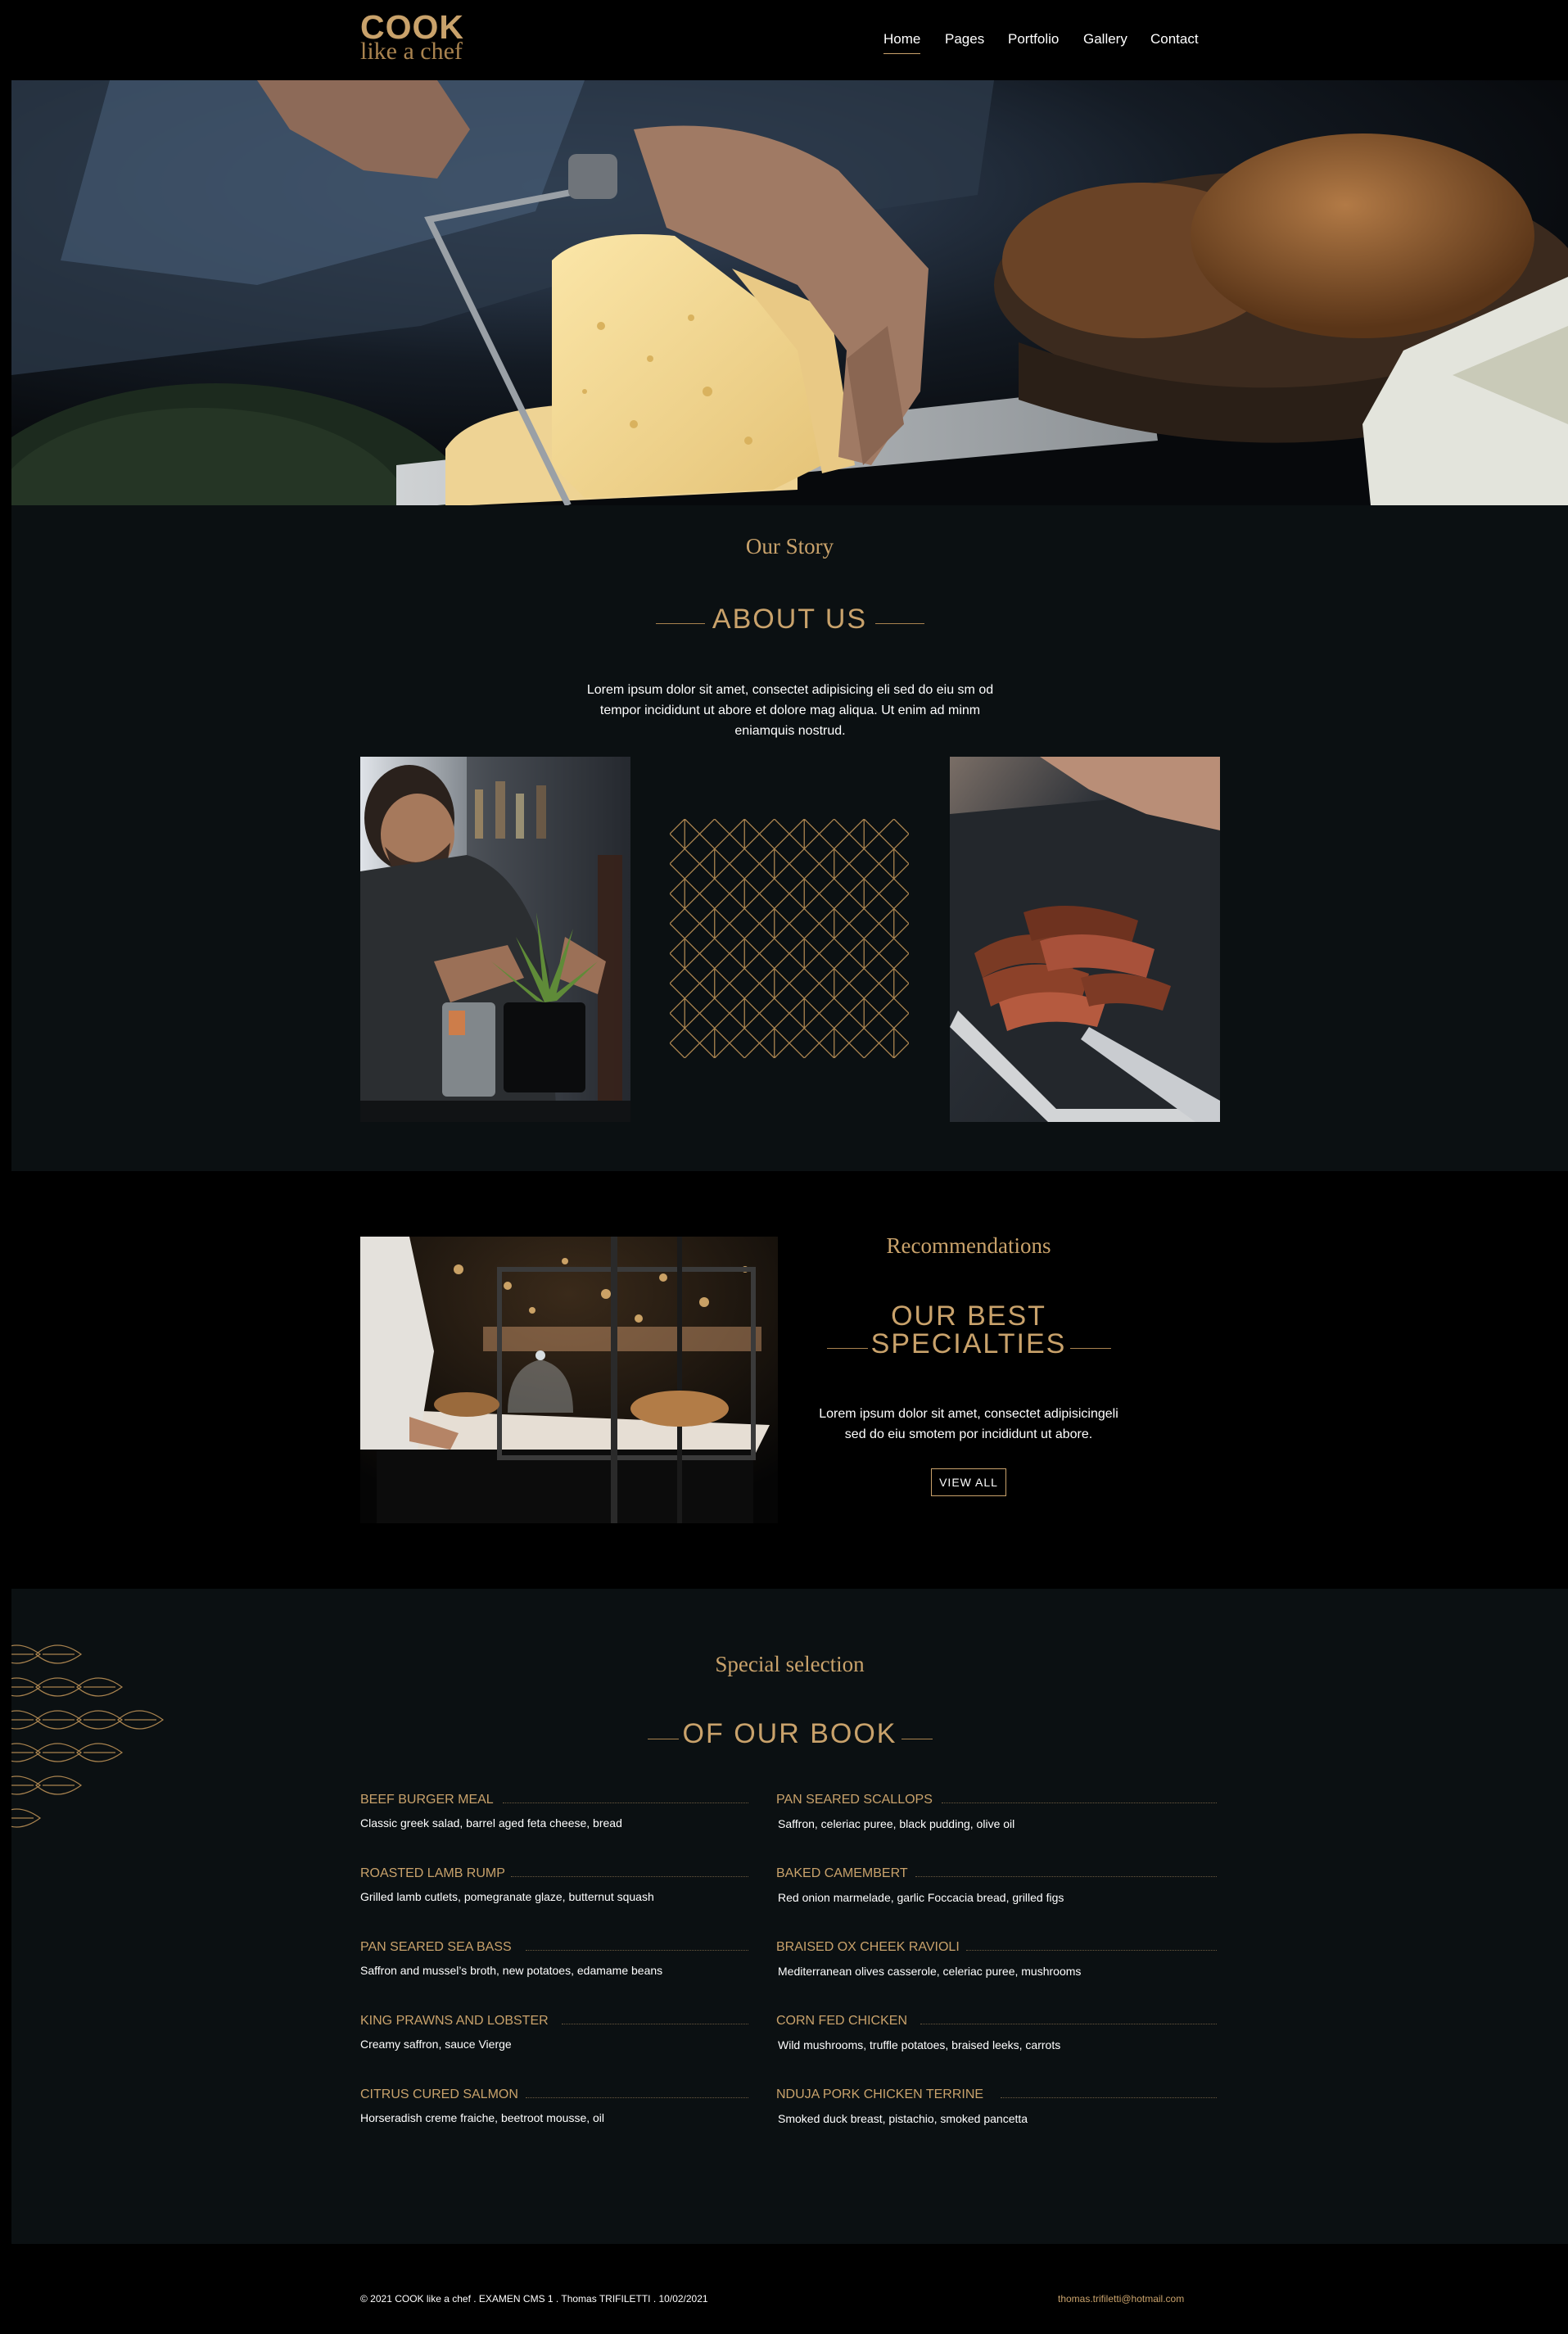 The height and width of the screenshot is (2334, 1568). I want to click on nav-home: Home, so click(902, 41).